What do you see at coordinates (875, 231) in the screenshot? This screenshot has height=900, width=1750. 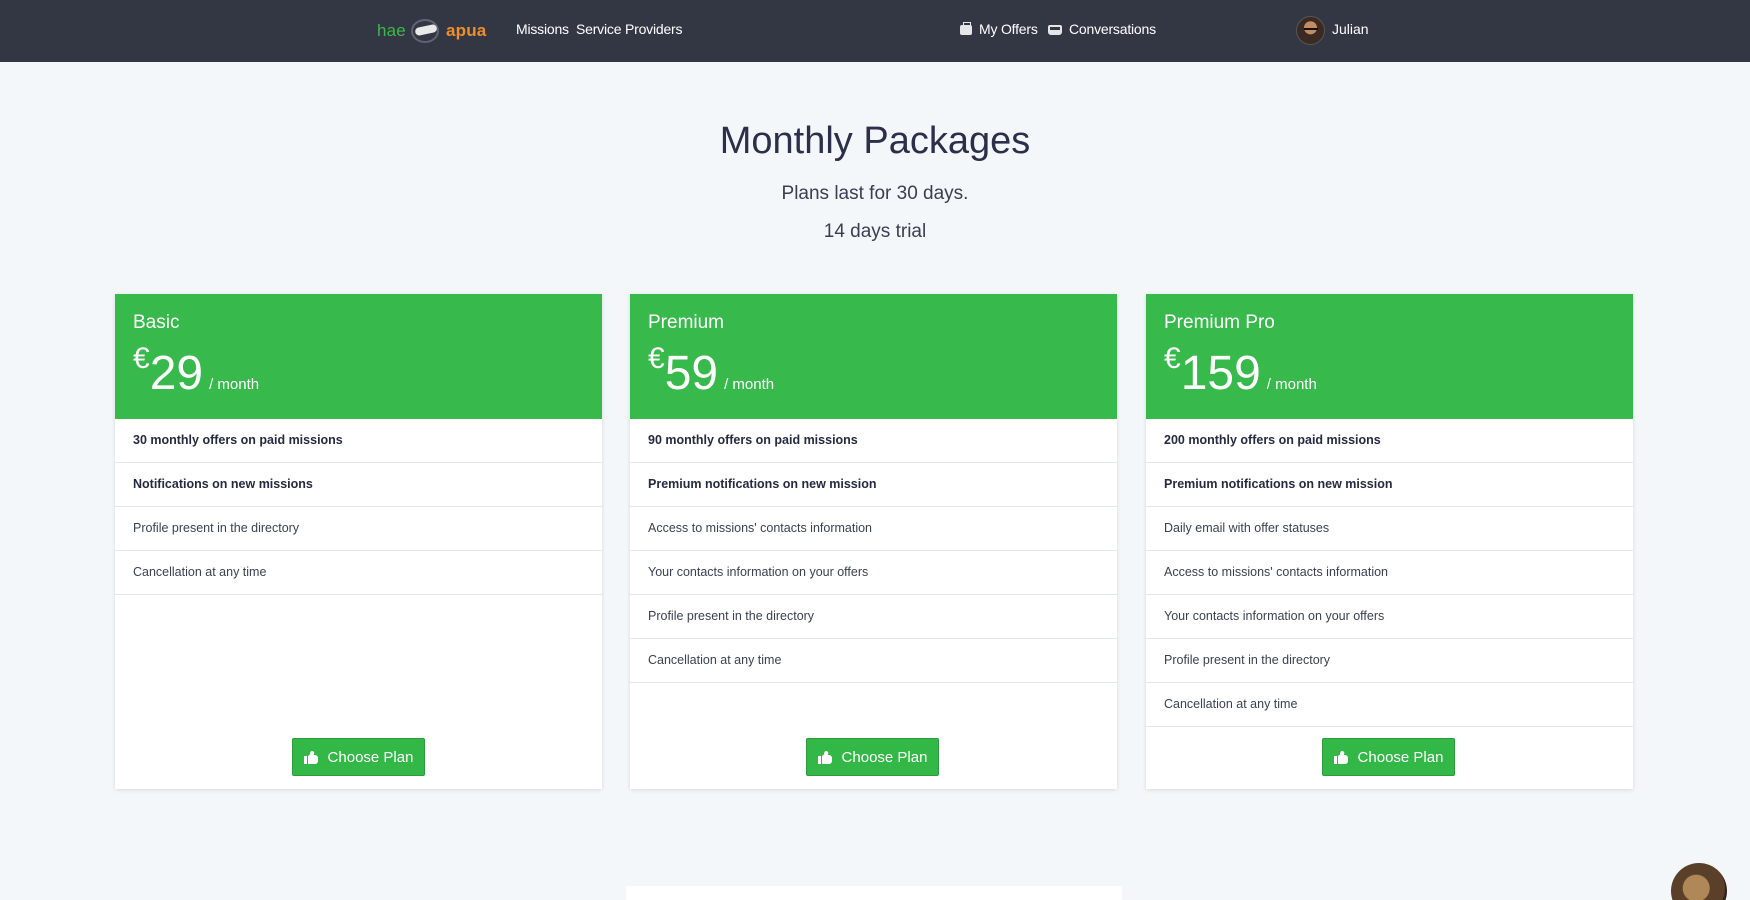 I see `trial-text: 14 days trial` at bounding box center [875, 231].